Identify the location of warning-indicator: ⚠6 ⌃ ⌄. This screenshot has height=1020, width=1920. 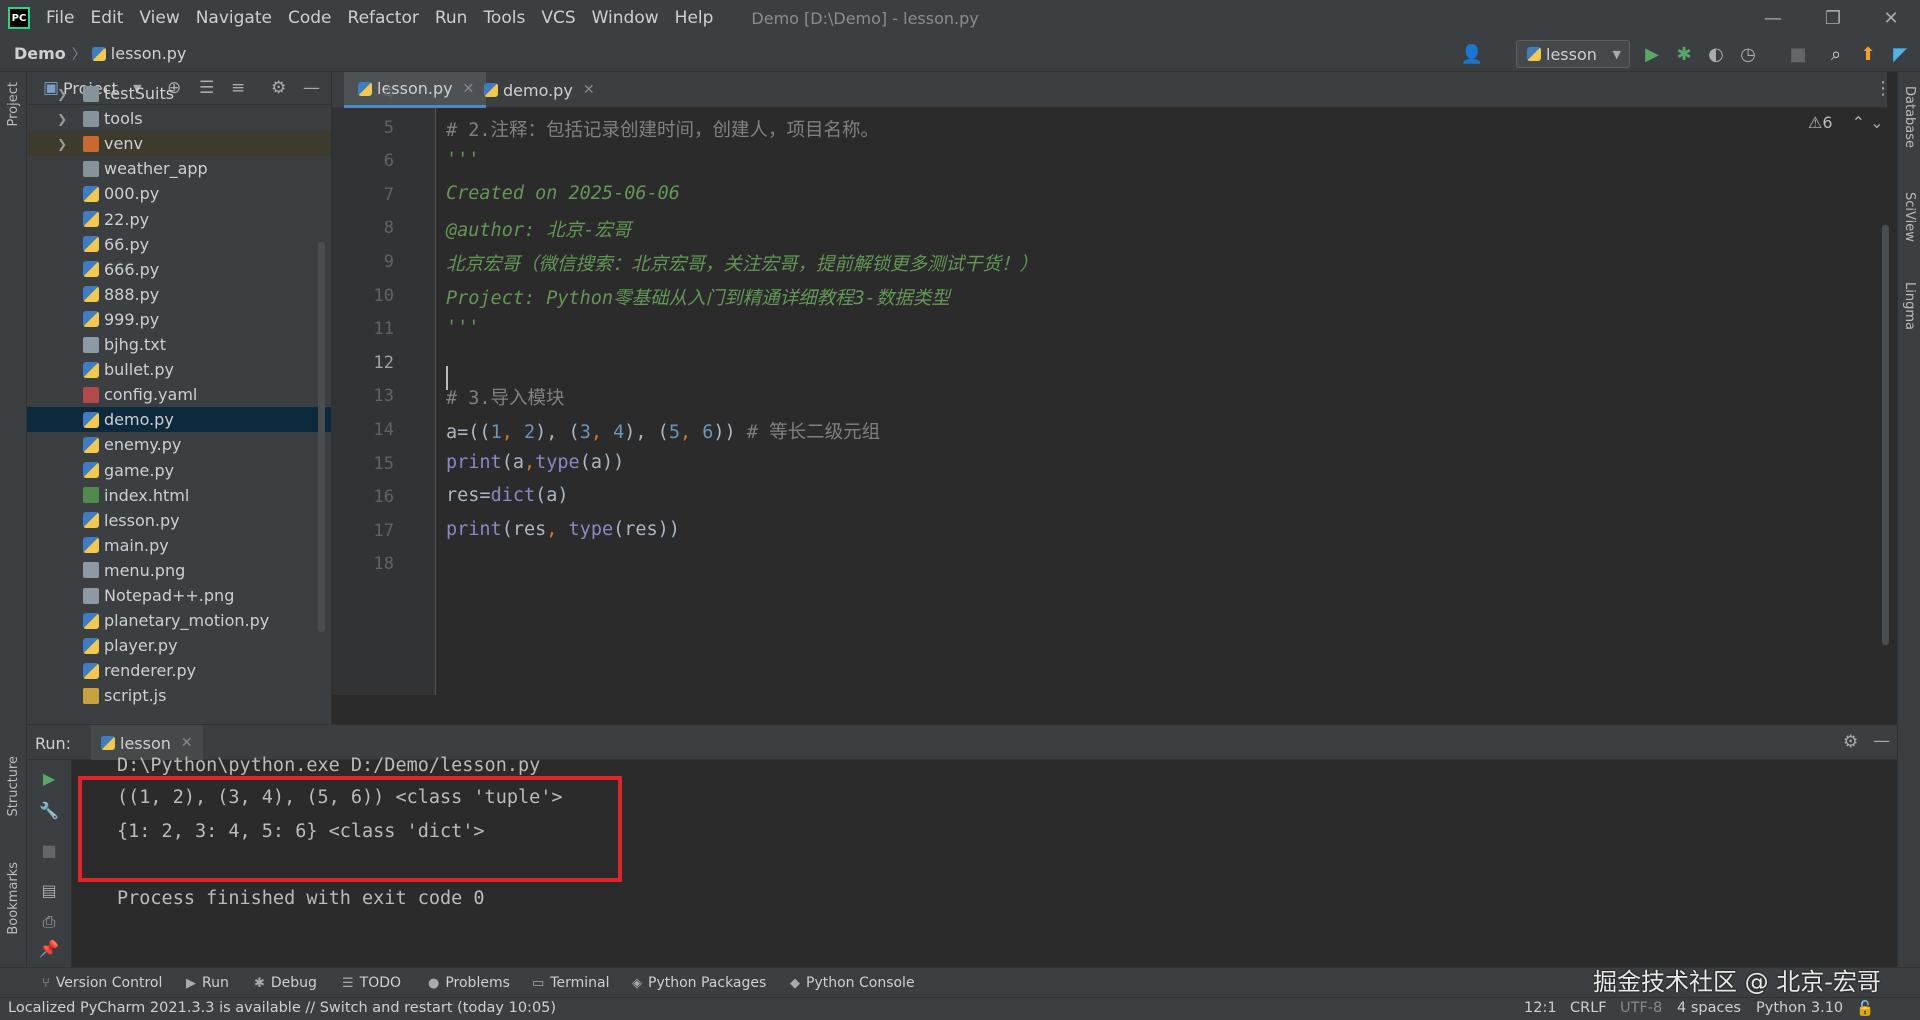
(1846, 122).